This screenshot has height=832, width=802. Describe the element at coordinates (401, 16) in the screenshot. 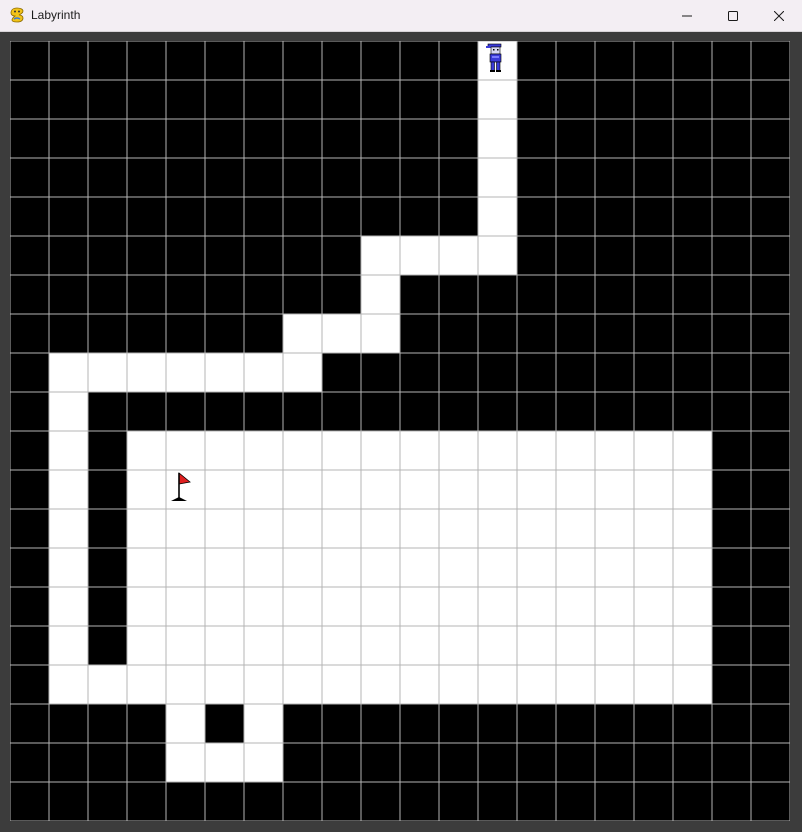

I see `title-bar: Labyrinth` at that location.